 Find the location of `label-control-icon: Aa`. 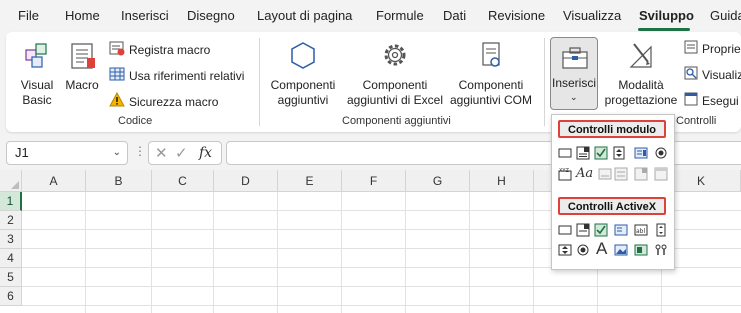

label-control-icon: Aa is located at coordinates (585, 173).